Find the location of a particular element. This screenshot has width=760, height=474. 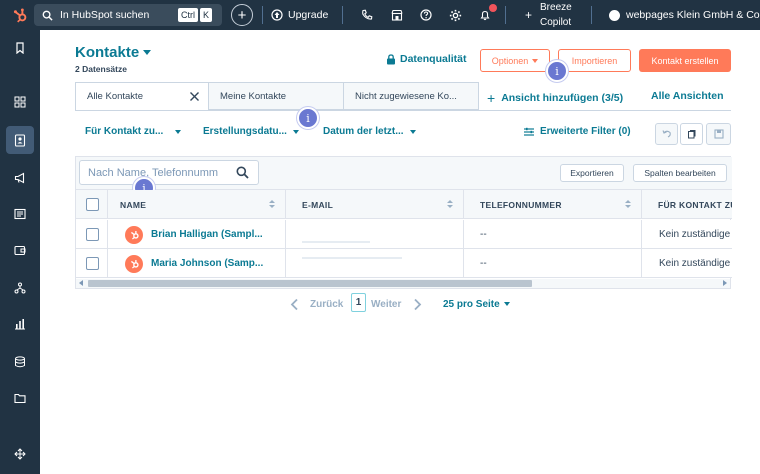

dashboard-grid-icon is located at coordinates (20, 102).